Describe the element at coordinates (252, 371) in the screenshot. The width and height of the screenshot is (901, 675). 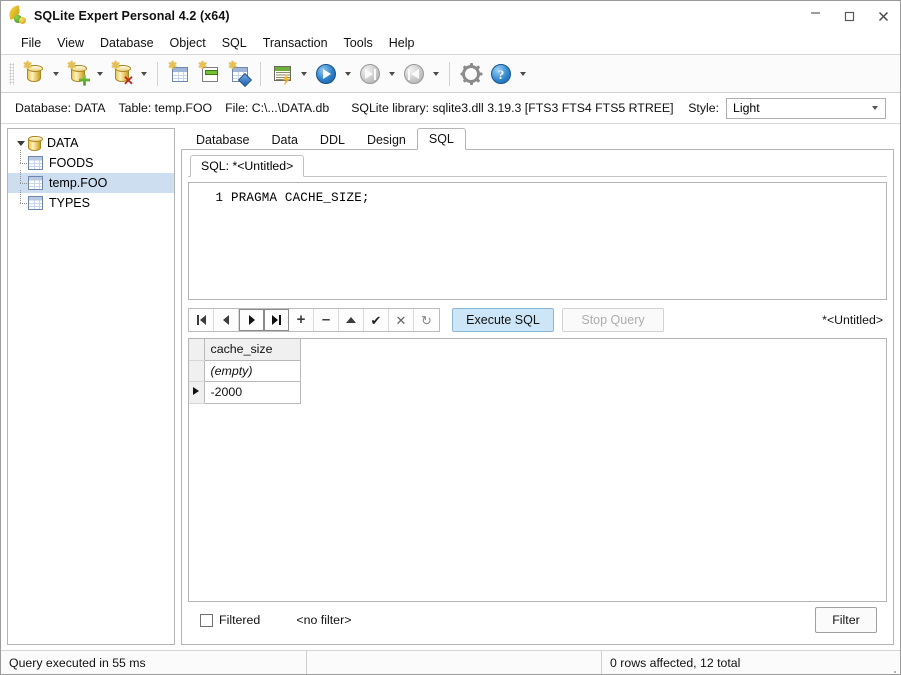
I see `filter-cell-cache-size: (empty)` at that location.